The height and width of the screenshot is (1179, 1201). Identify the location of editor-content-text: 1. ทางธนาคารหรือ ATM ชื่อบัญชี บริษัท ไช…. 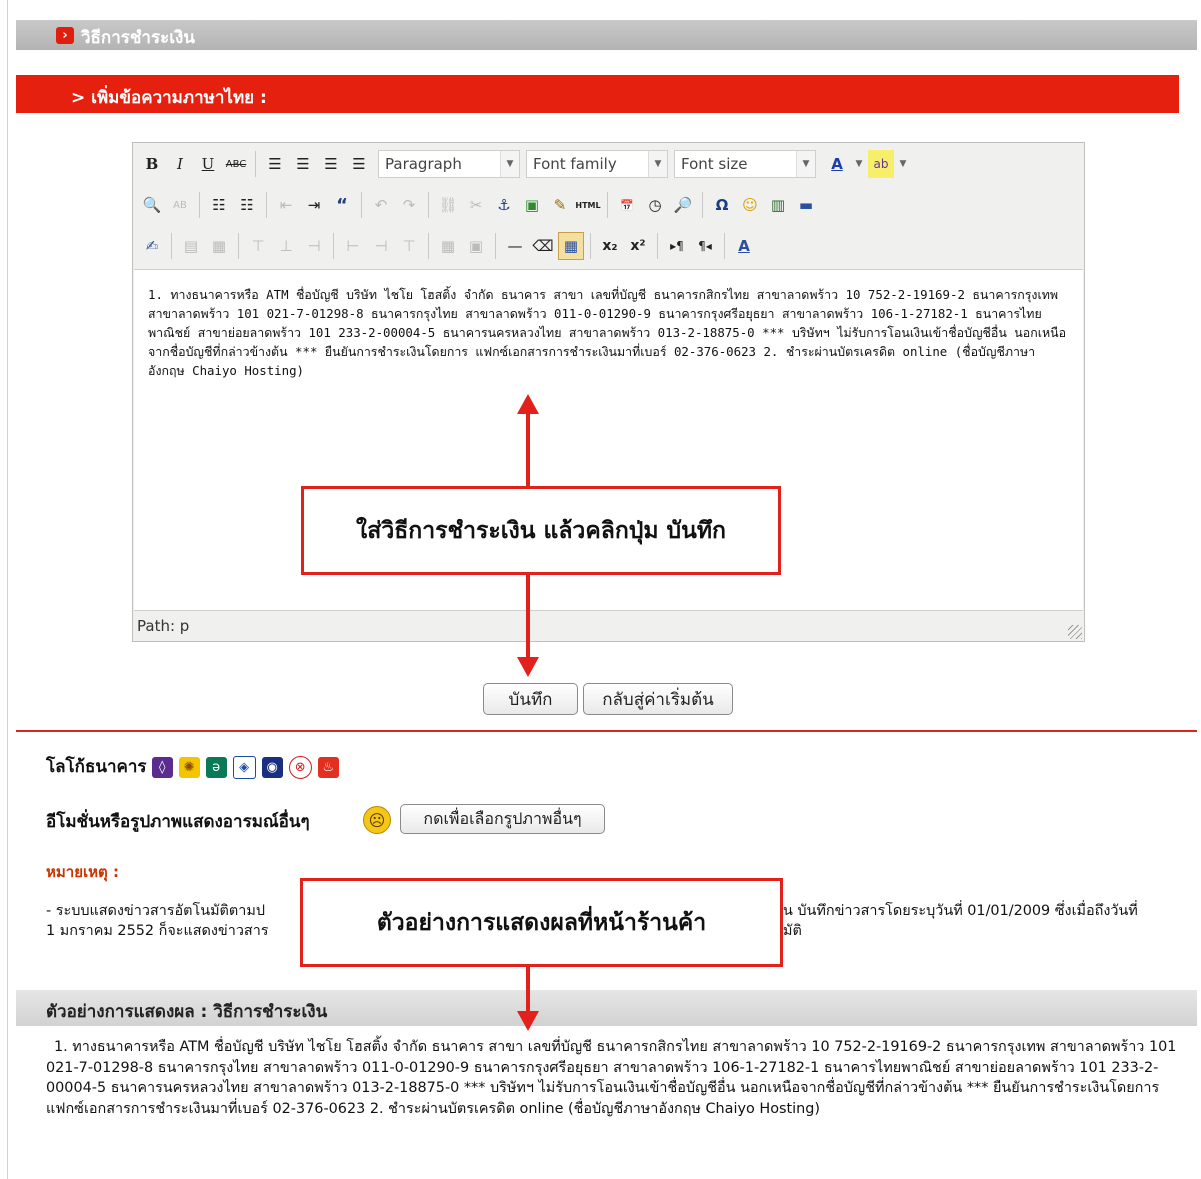
(607, 332).